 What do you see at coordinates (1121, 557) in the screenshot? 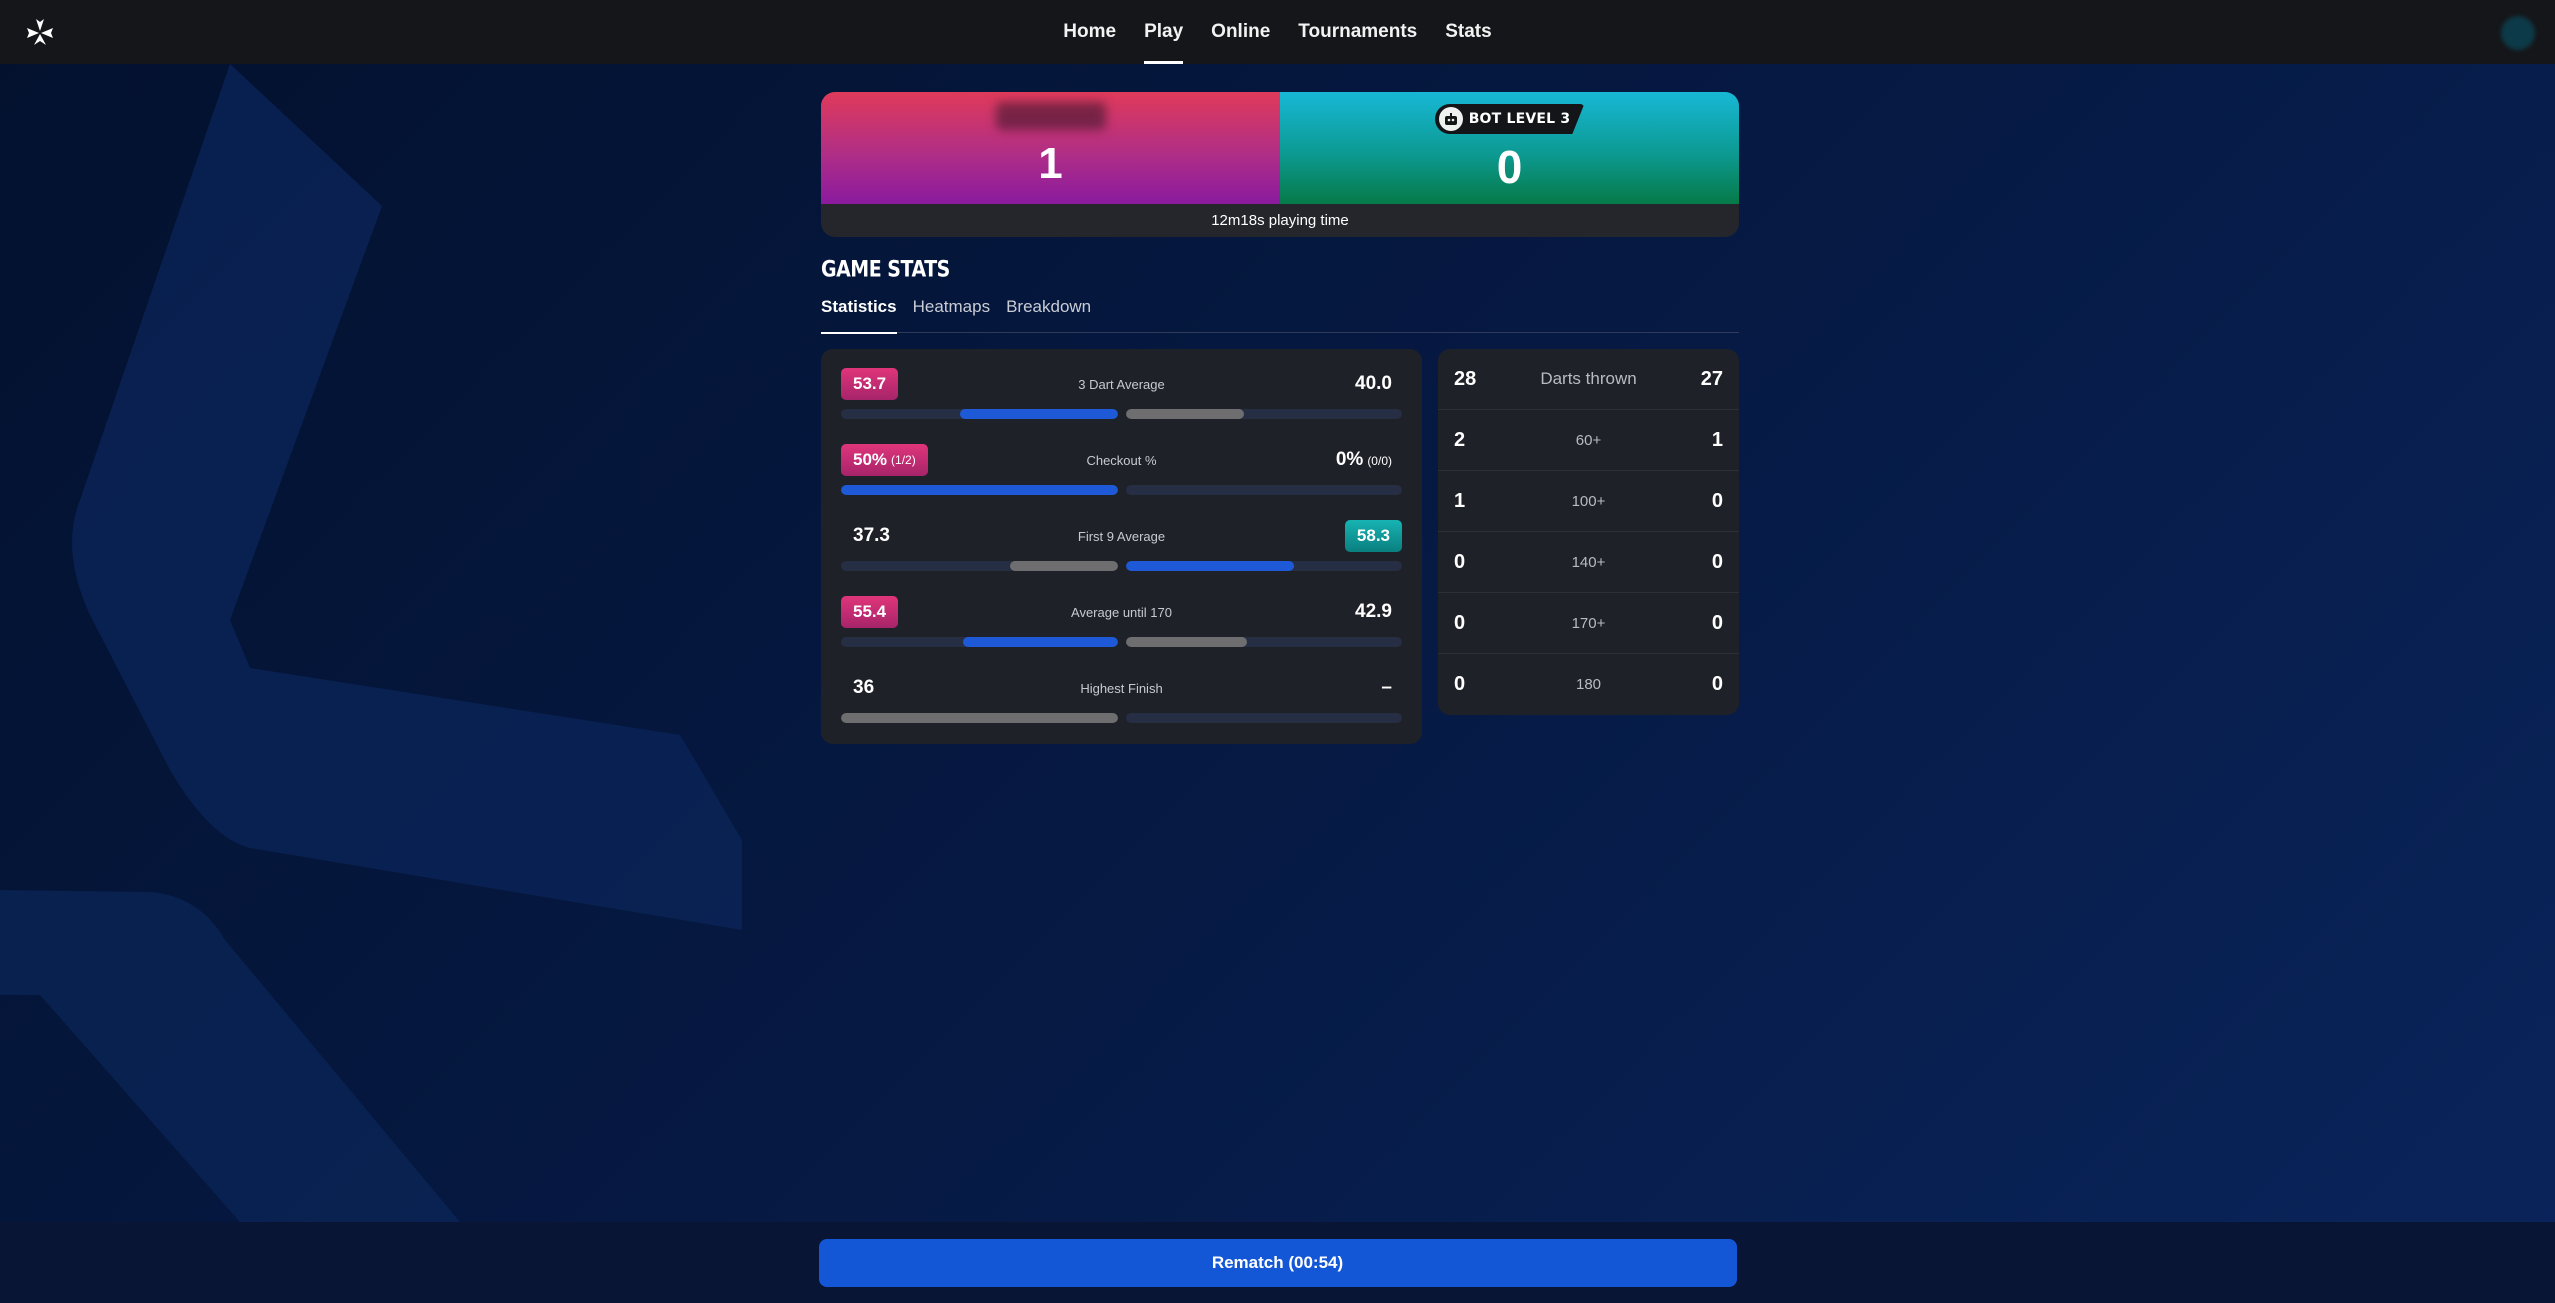
I see `stat-row: 37.3 58.3 First 9 Average` at bounding box center [1121, 557].